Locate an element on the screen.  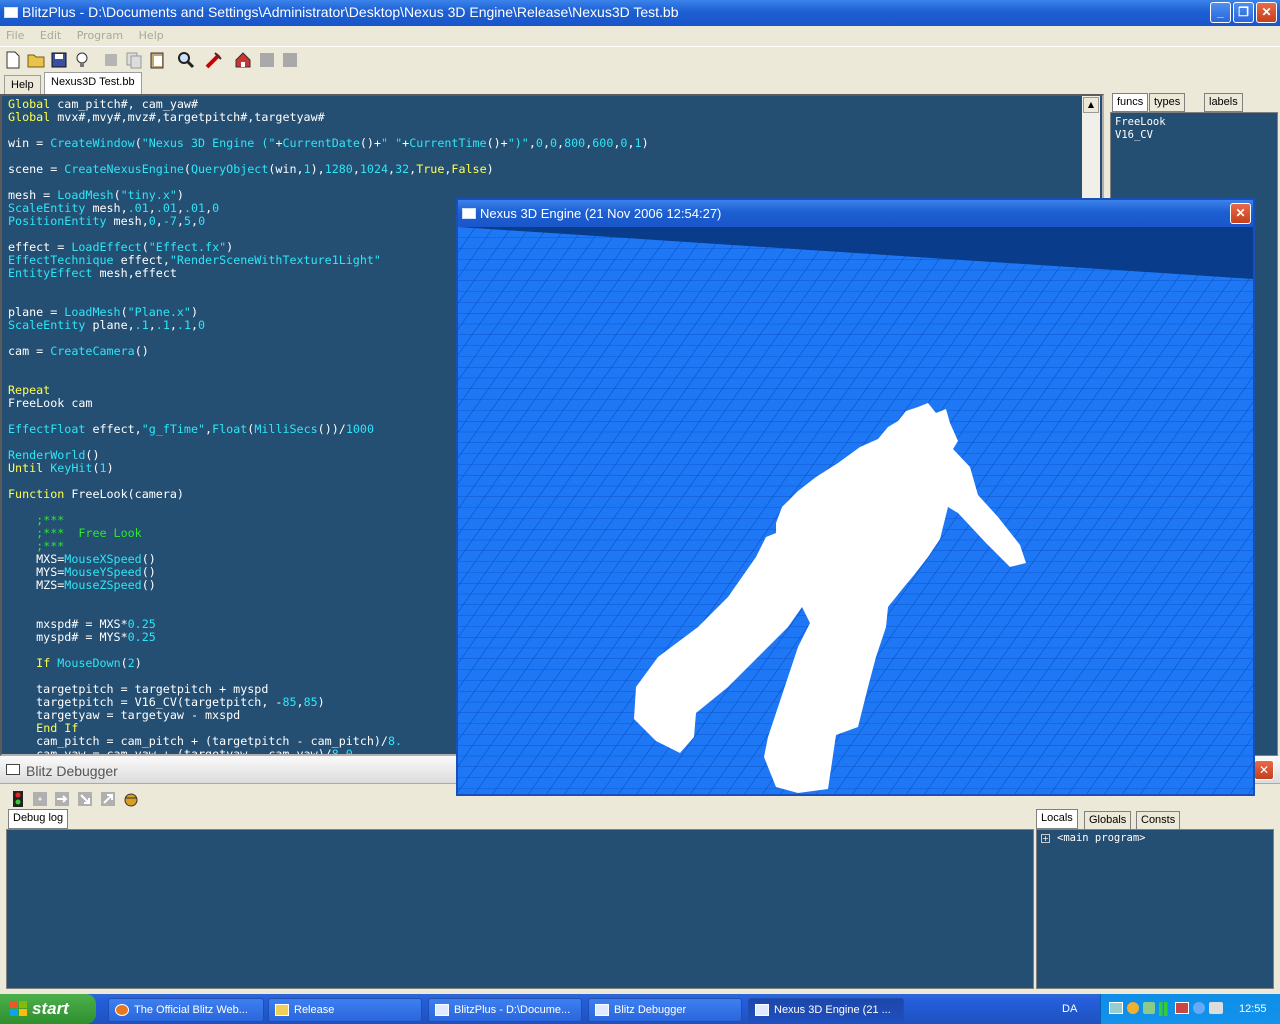
step-icon is located at coordinates (40, 799).